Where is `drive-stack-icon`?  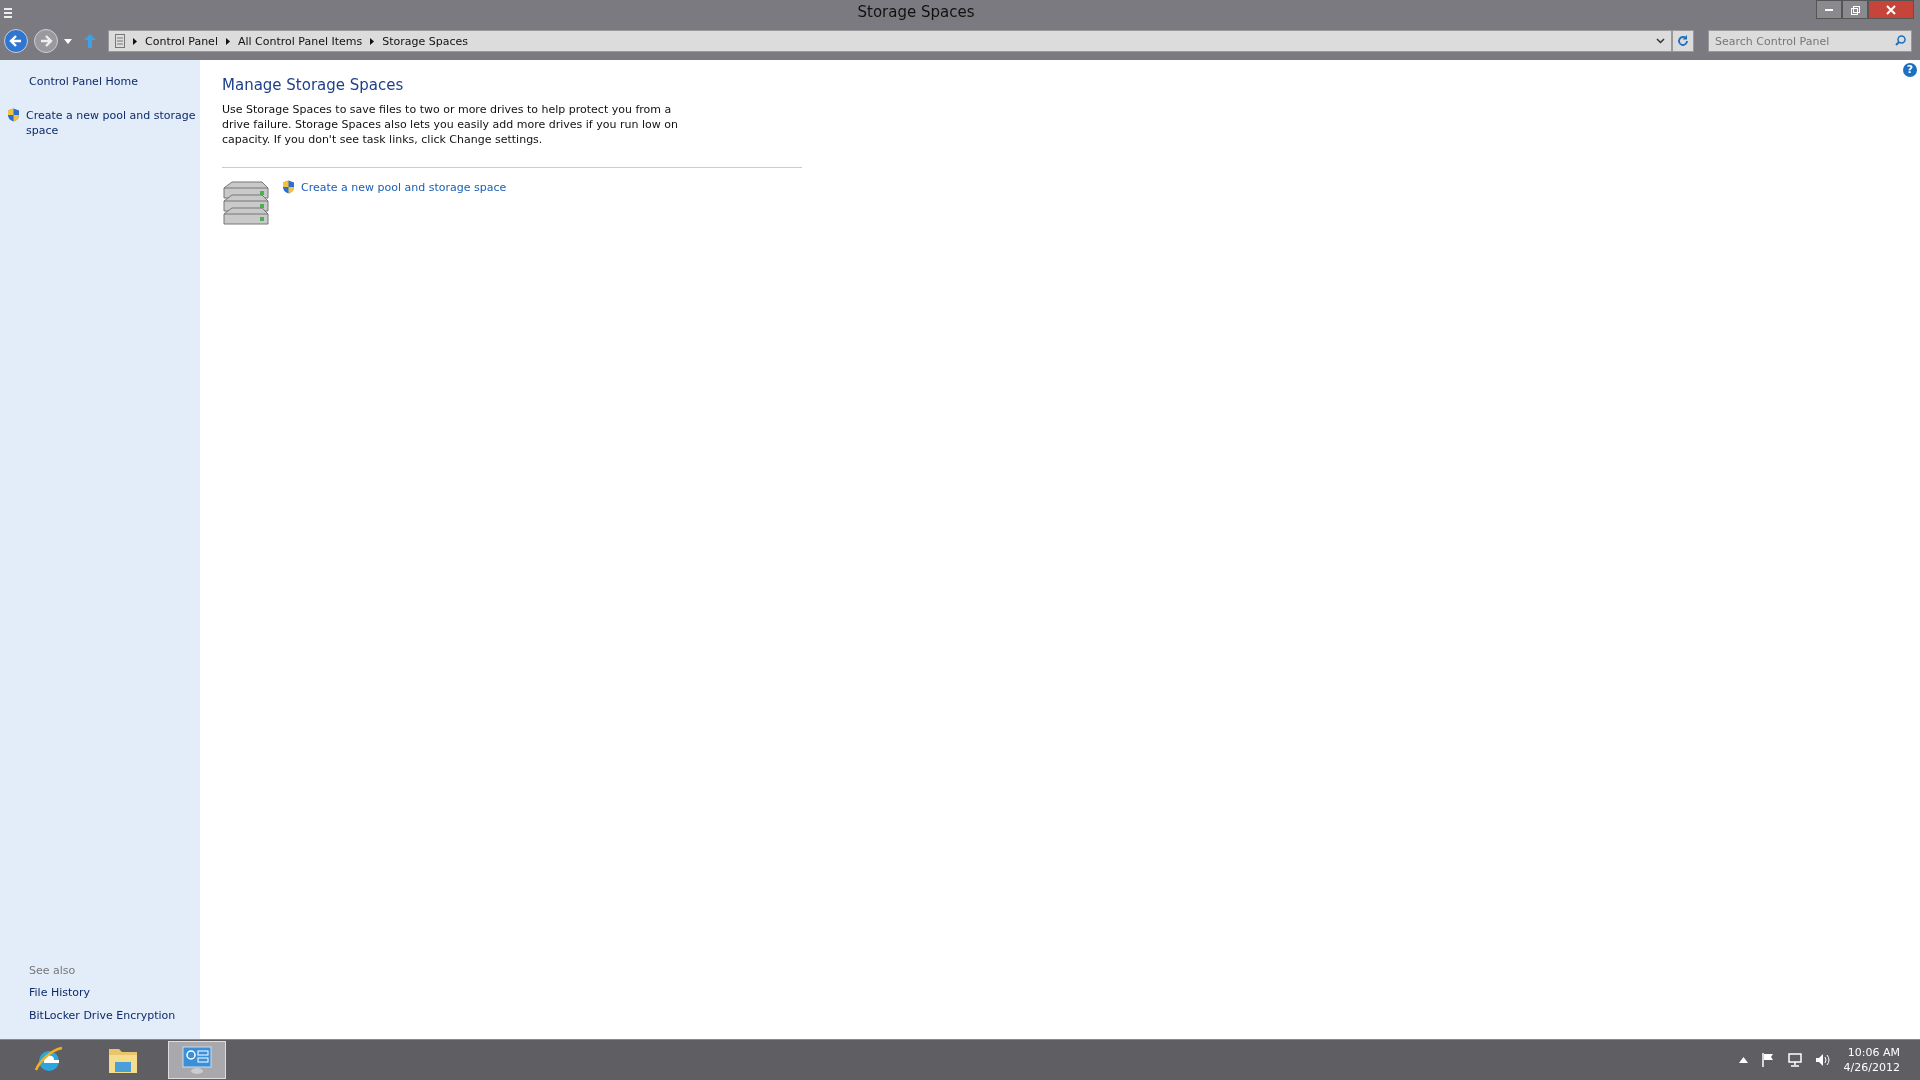
drive-stack-icon is located at coordinates (246, 204).